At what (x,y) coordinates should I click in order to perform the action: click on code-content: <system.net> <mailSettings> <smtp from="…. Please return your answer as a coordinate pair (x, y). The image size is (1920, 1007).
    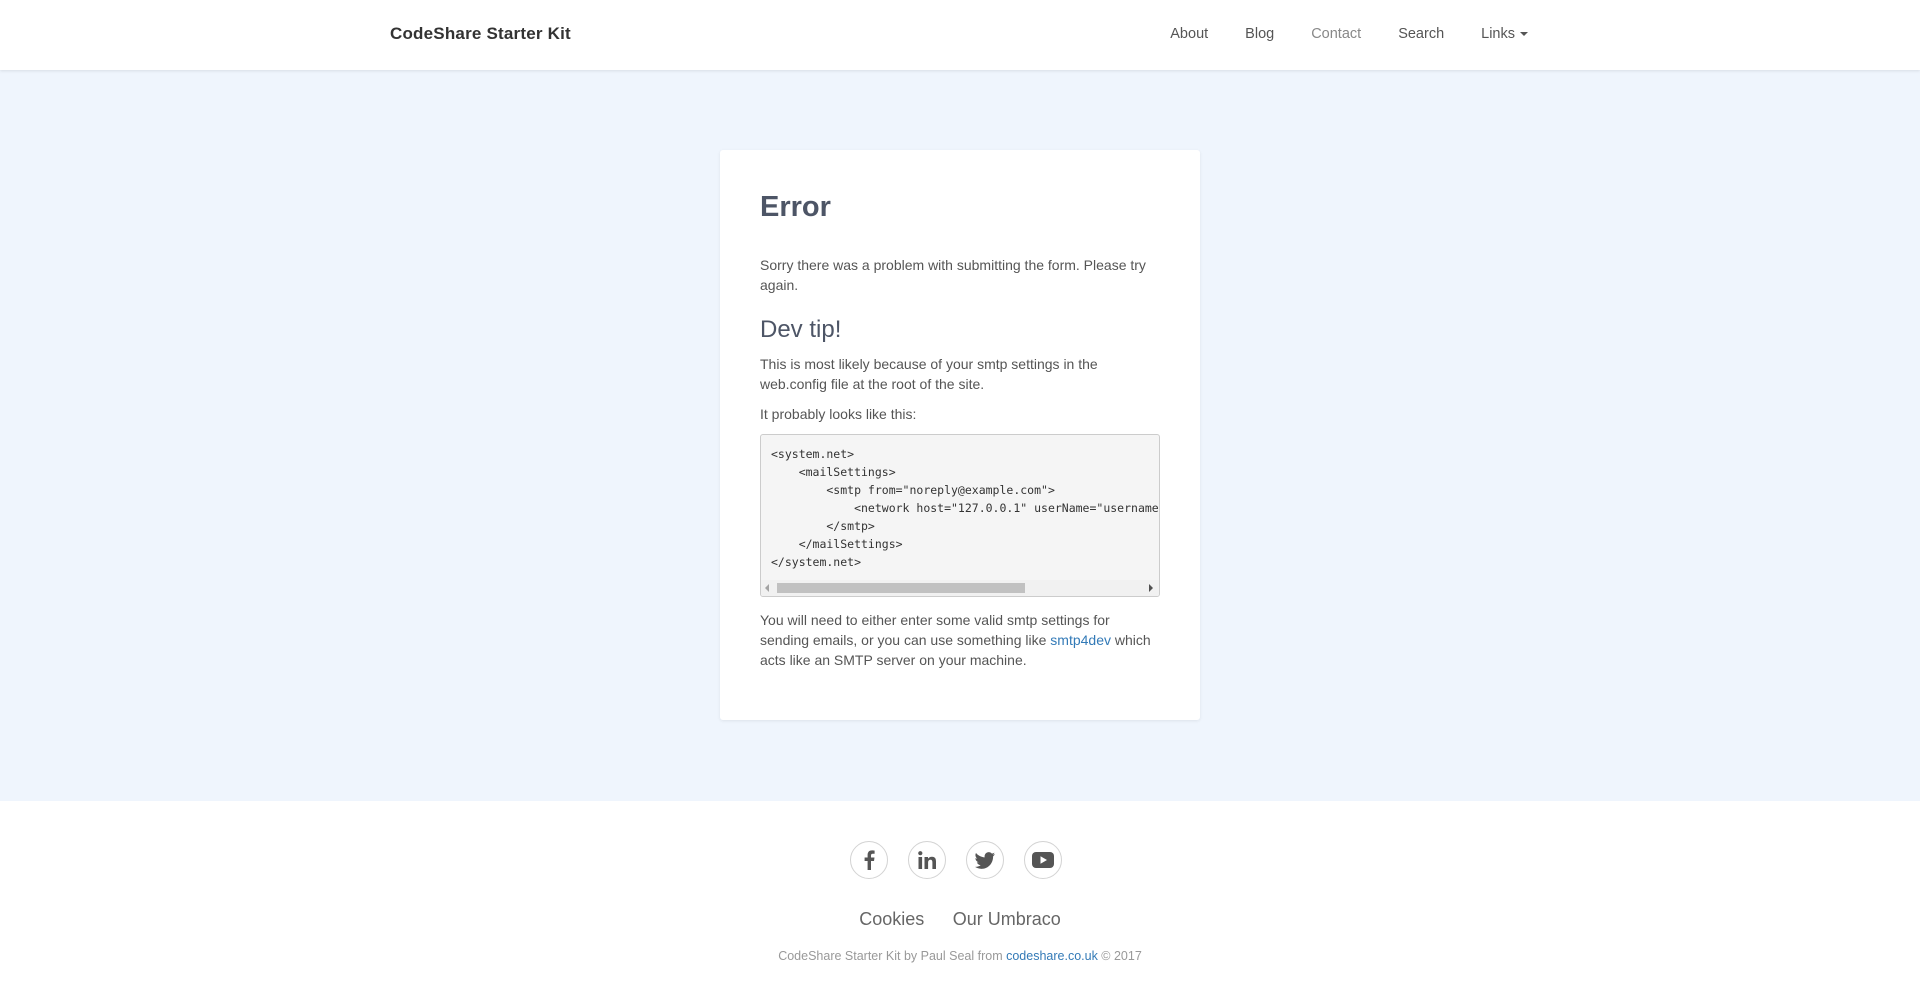
    Looking at the image, I should click on (965, 507).